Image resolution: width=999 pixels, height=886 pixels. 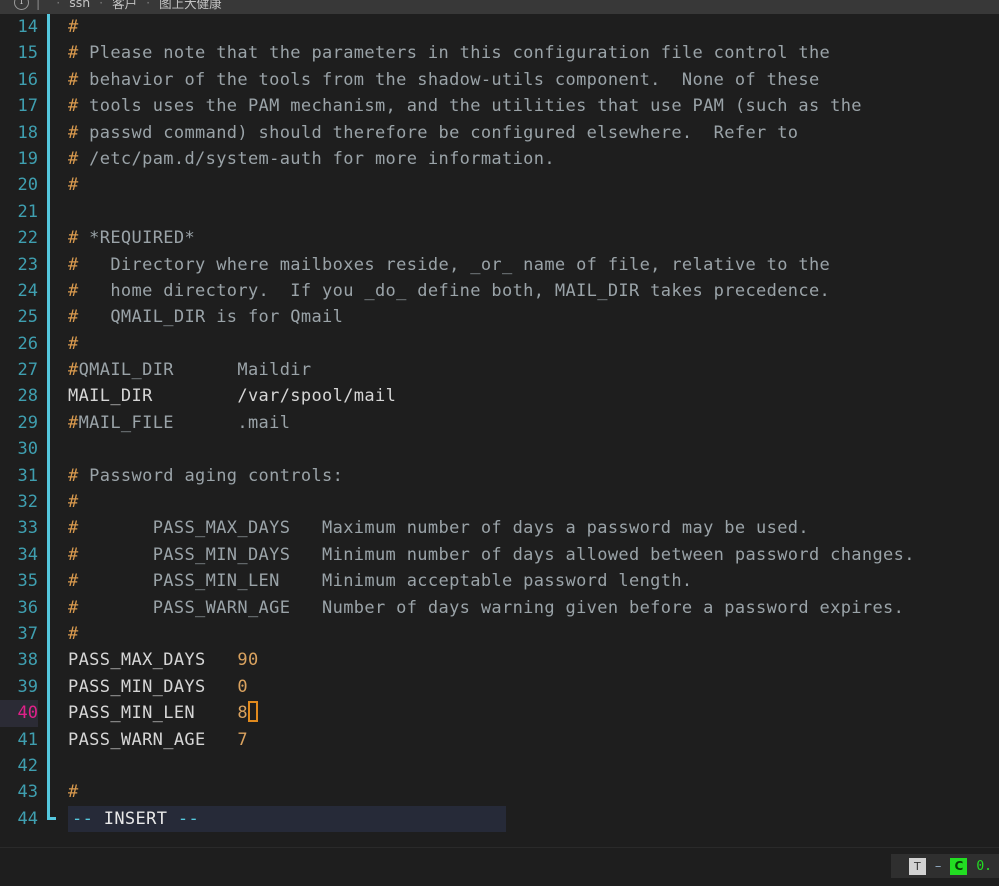 I want to click on code-line: 31 # Password aging controls:, so click(x=499, y=476).